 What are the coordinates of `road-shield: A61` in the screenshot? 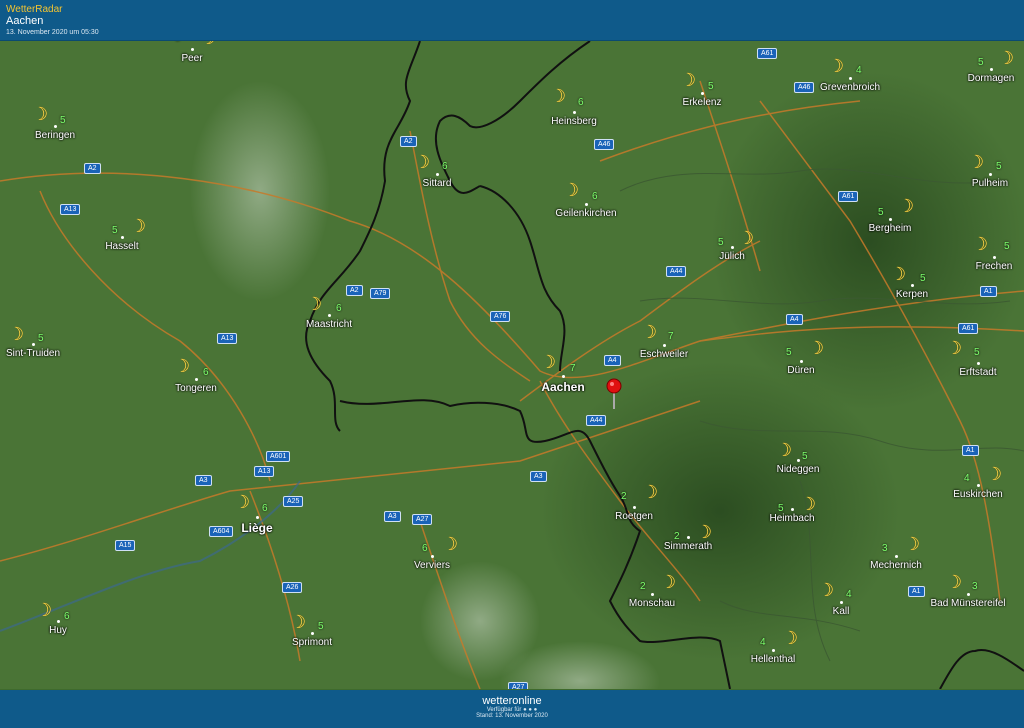 It's located at (767, 53).